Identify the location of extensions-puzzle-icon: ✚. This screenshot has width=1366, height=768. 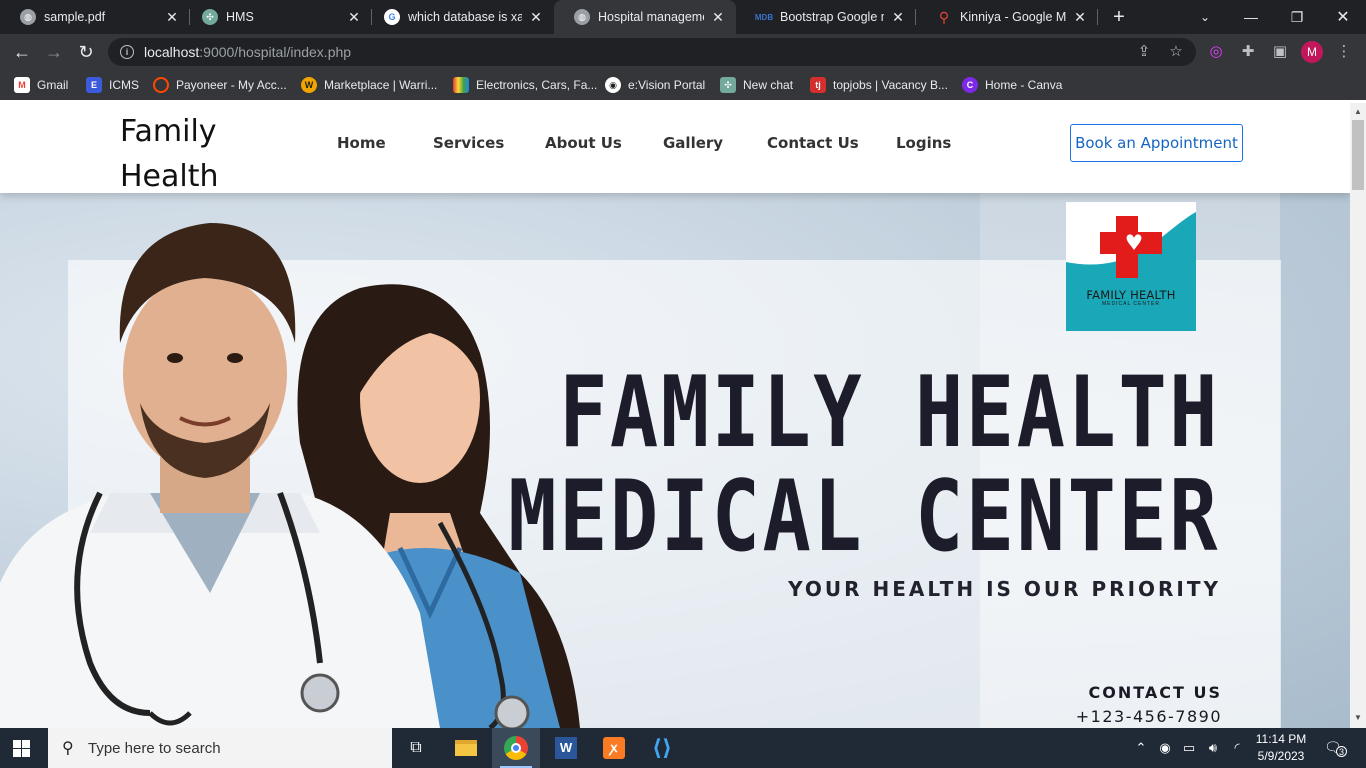
(1248, 51).